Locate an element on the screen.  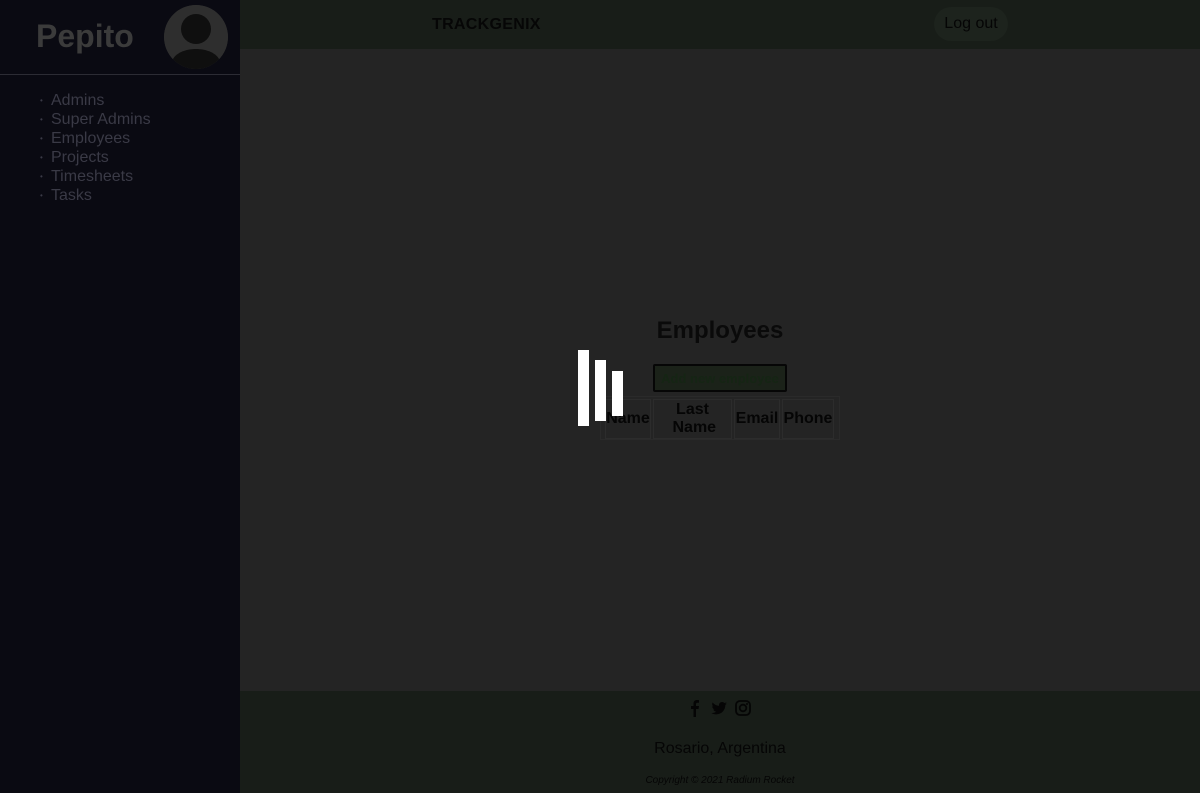
sidebar-item-timesheets: • Timesheets is located at coordinates (95, 176).